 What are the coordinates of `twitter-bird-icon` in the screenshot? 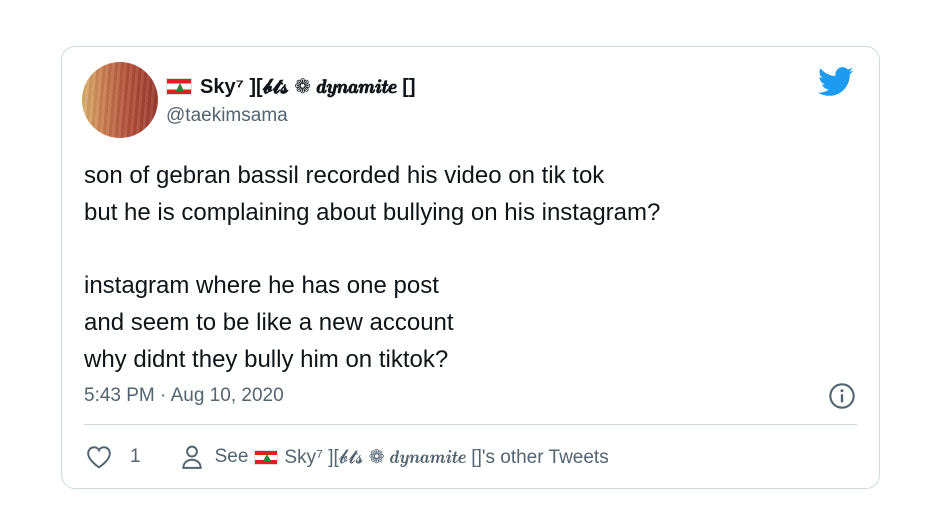 It's located at (836, 82).